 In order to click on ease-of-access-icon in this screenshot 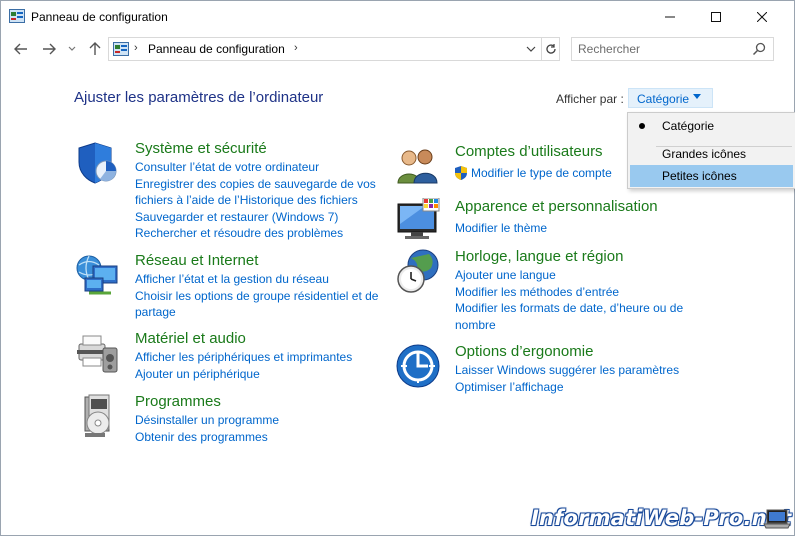, I will do `click(418, 366)`.